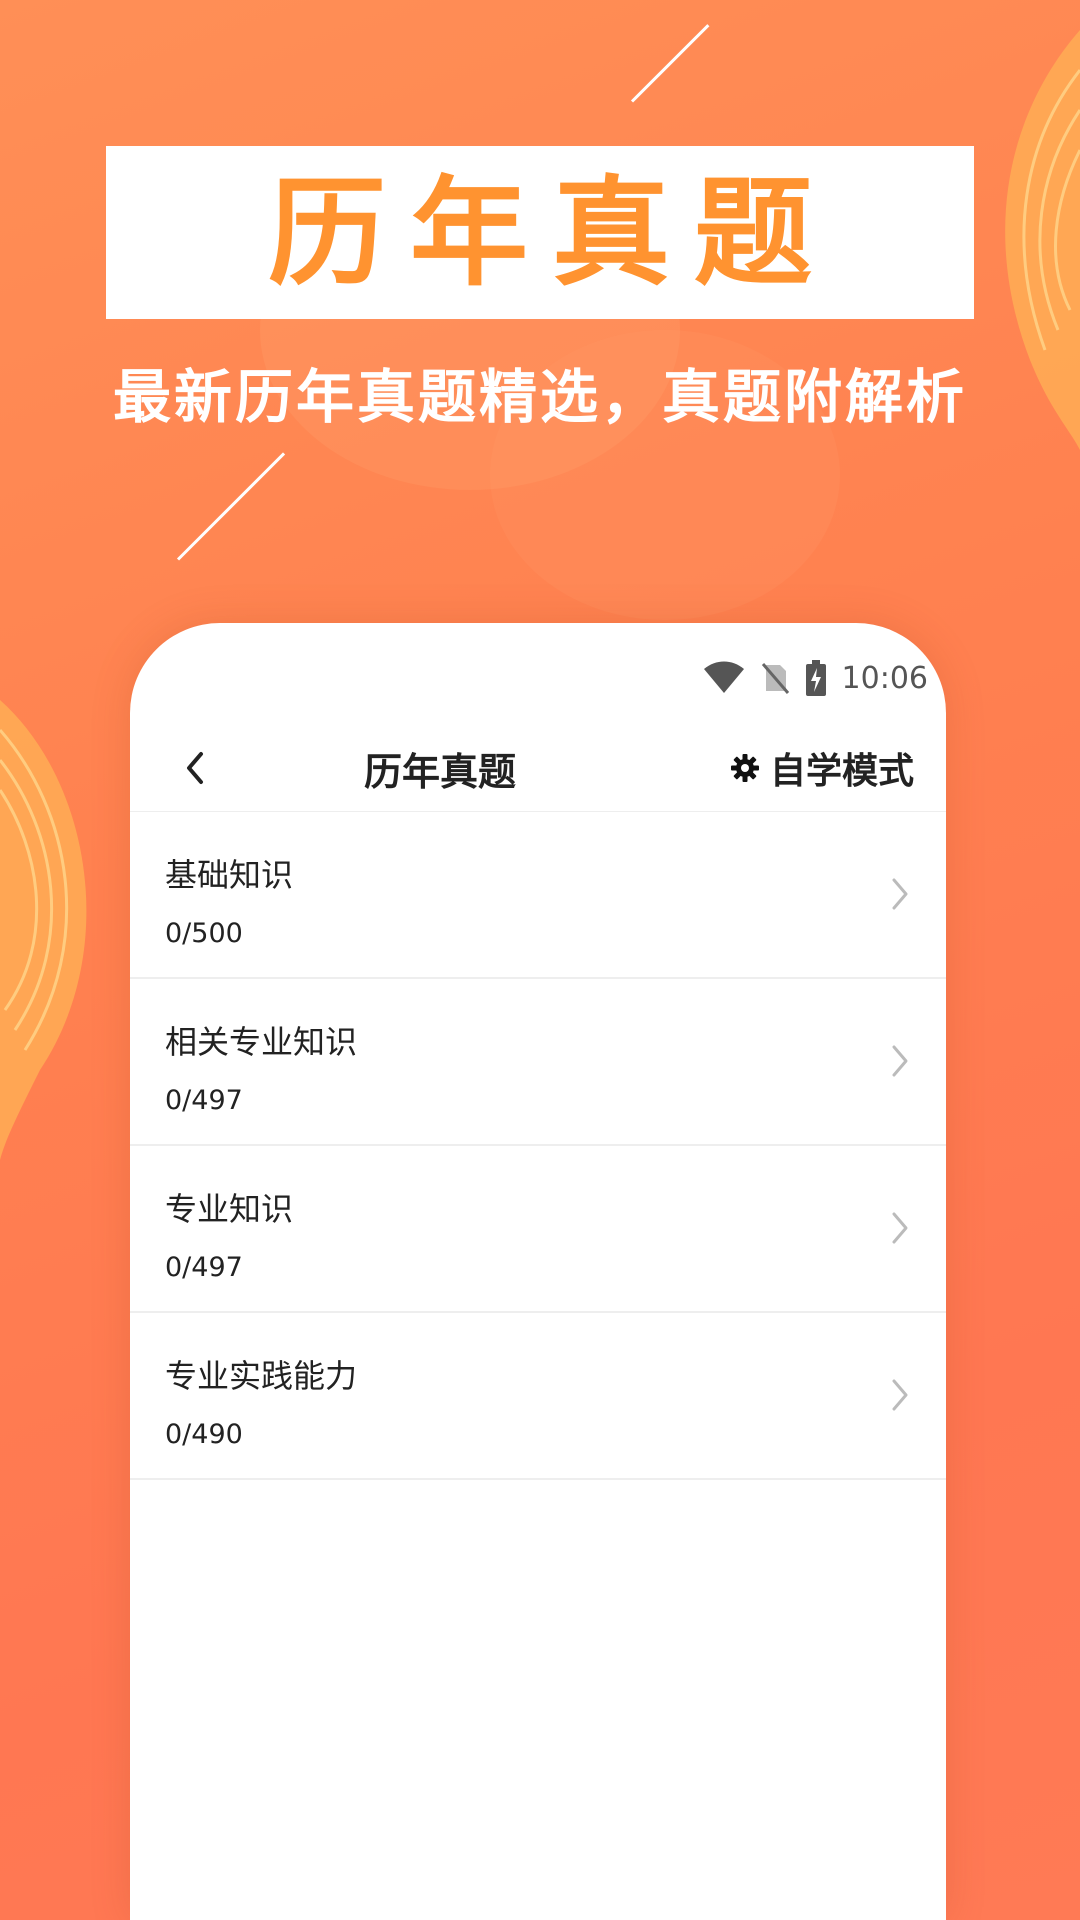 The image size is (1080, 1920). I want to click on list-item: 相关专业知识 0/497, so click(538, 1062).